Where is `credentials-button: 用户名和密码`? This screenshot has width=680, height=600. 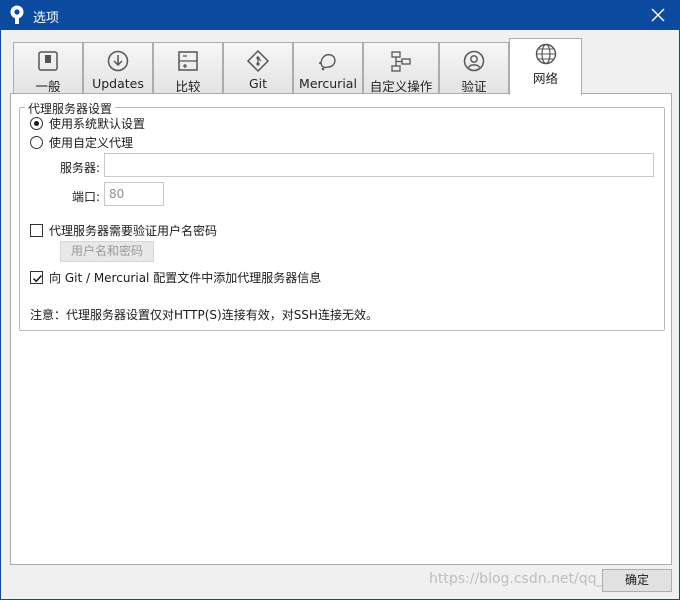 credentials-button: 用户名和密码 is located at coordinates (107, 251).